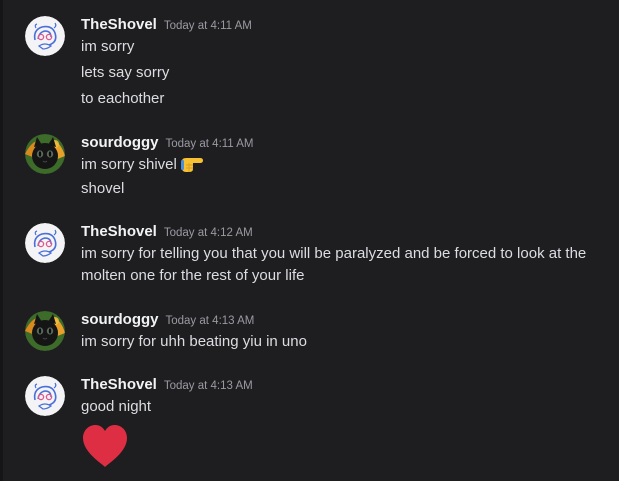 The height and width of the screenshot is (481, 619). What do you see at coordinates (105, 448) in the screenshot?
I see `red-heart-emoji` at bounding box center [105, 448].